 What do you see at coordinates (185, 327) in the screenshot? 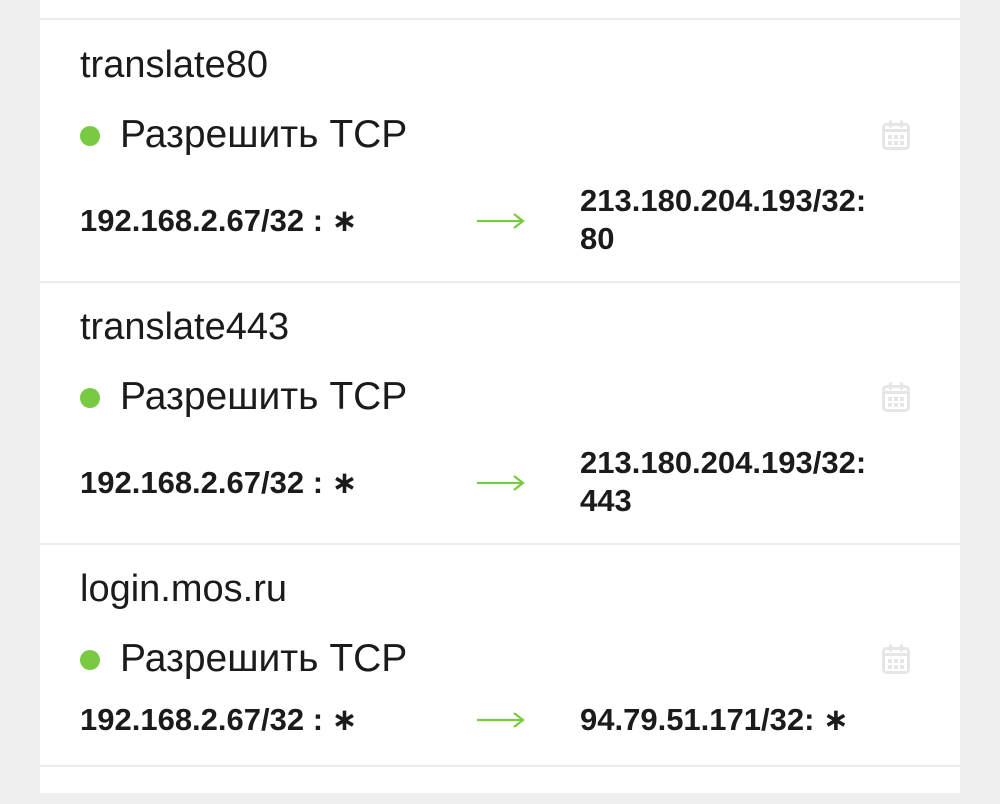
I see `rule-name: translate443` at bounding box center [185, 327].